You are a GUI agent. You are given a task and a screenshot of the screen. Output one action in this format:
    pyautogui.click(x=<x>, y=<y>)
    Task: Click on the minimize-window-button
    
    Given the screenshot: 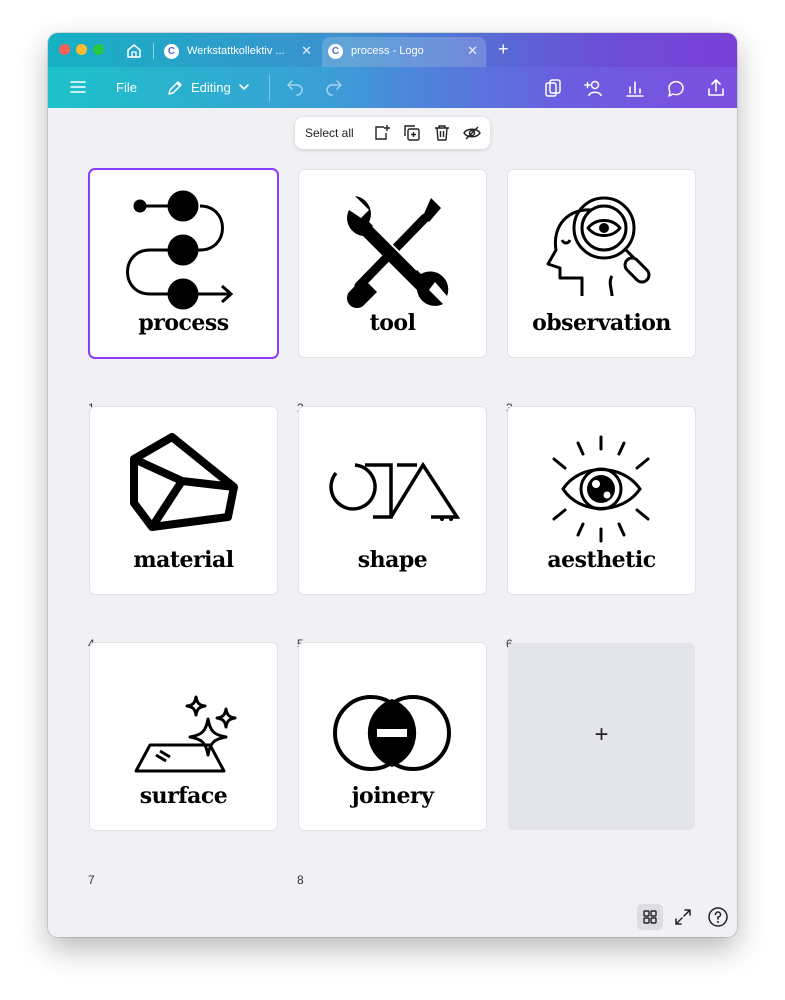 What is the action you would take?
    pyautogui.click(x=81, y=49)
    